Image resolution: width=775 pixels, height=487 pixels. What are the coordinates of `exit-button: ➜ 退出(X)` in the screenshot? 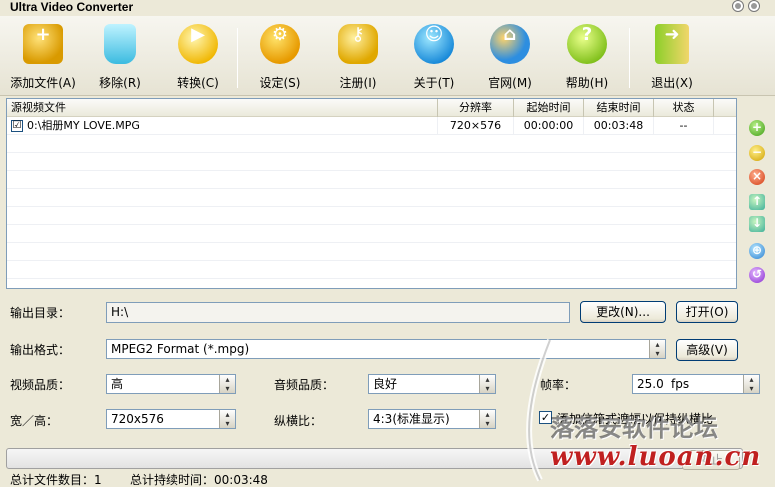 It's located at (672, 59).